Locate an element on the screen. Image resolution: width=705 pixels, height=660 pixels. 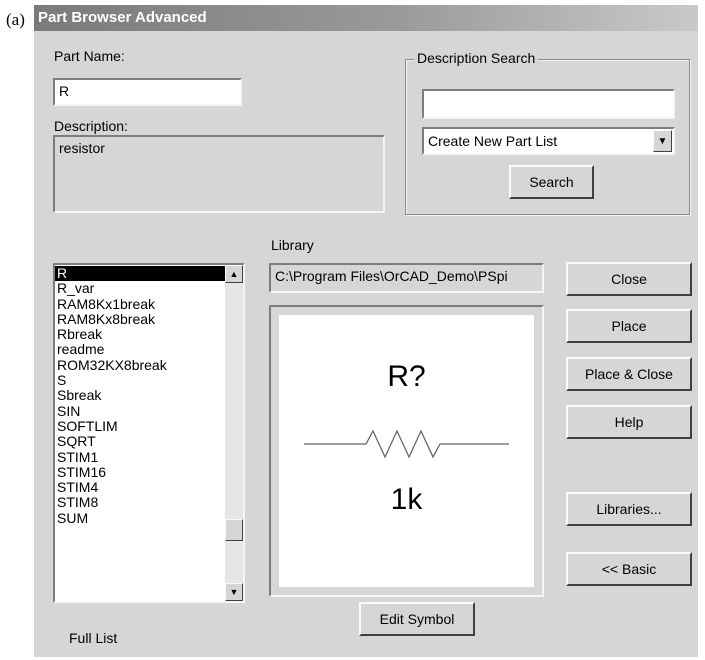
part-list-dropdown: Create New Part List ▼ is located at coordinates (548, 141).